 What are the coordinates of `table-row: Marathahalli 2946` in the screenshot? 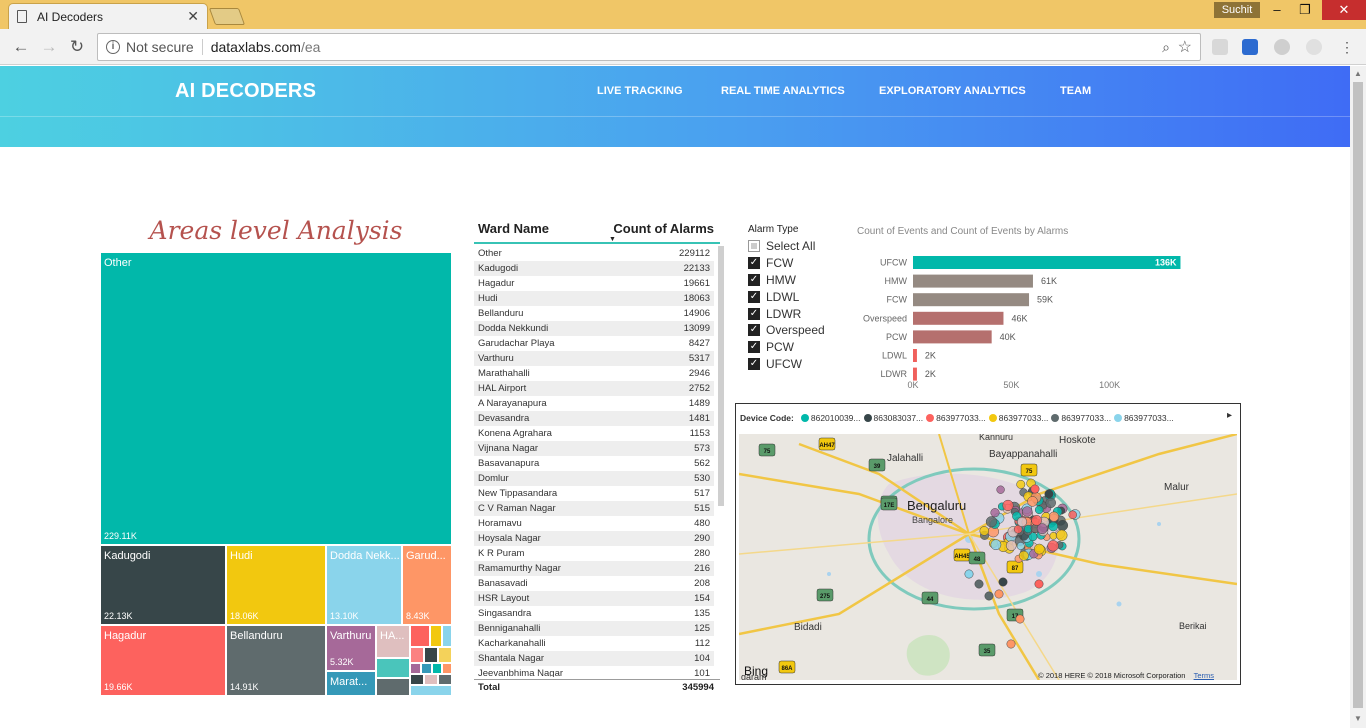 It's located at (594, 373).